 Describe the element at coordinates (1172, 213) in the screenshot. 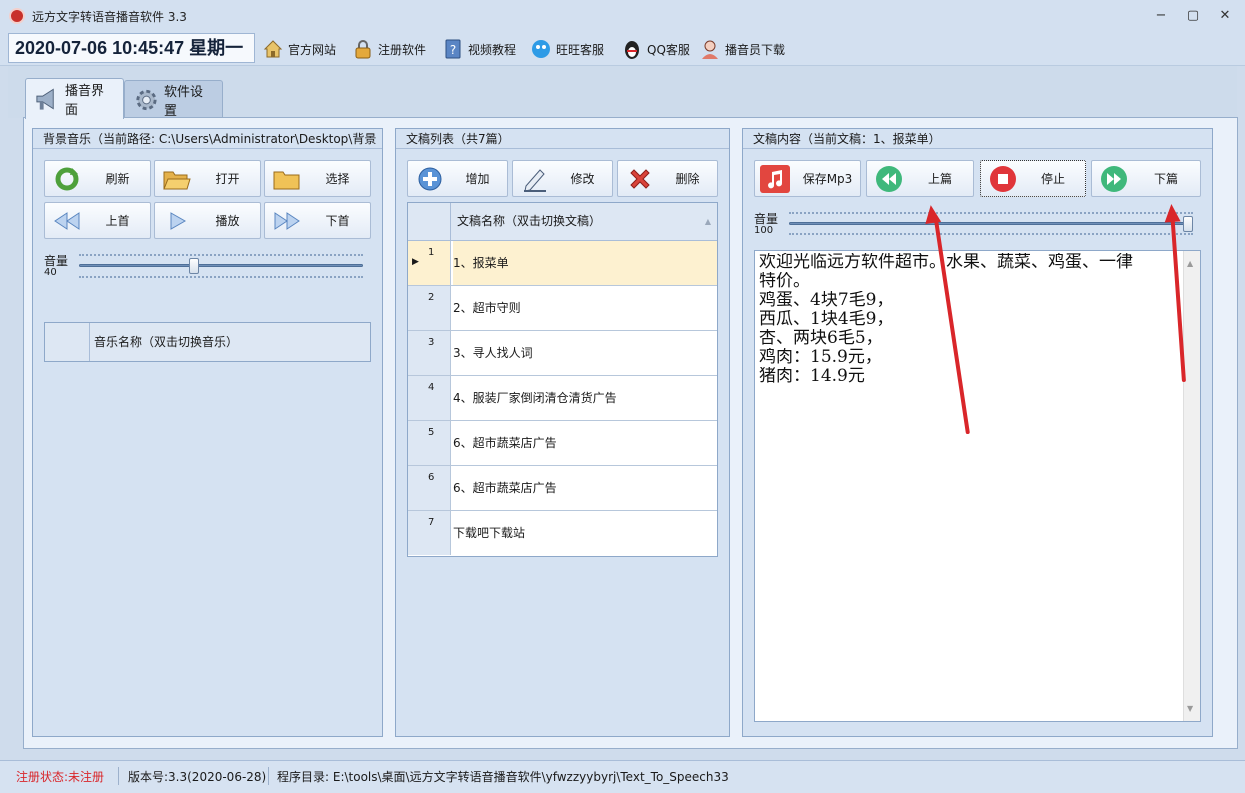

I see `annotation-arrowhead-next` at that location.